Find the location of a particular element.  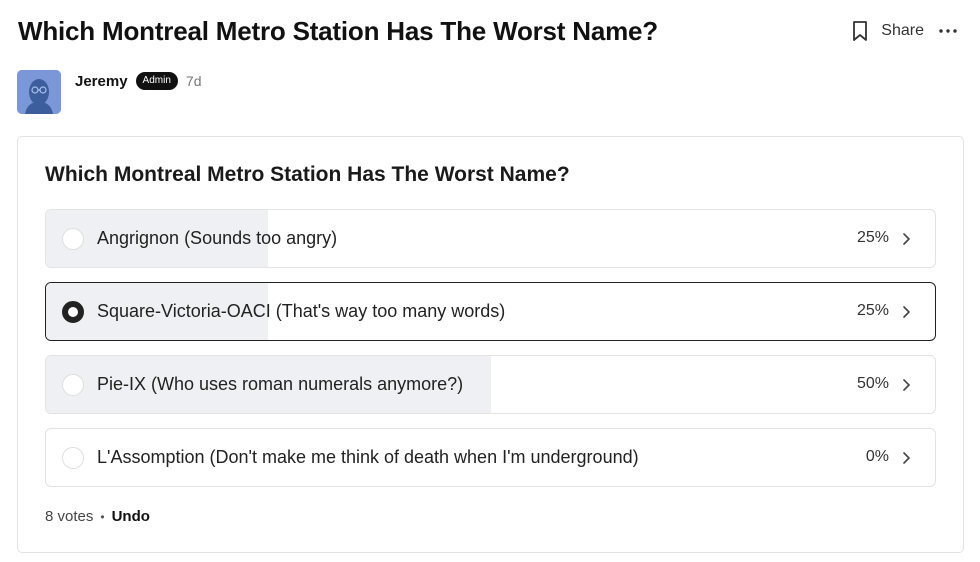

author-meta: Jeremy Admin 7d is located at coordinates (138, 81).